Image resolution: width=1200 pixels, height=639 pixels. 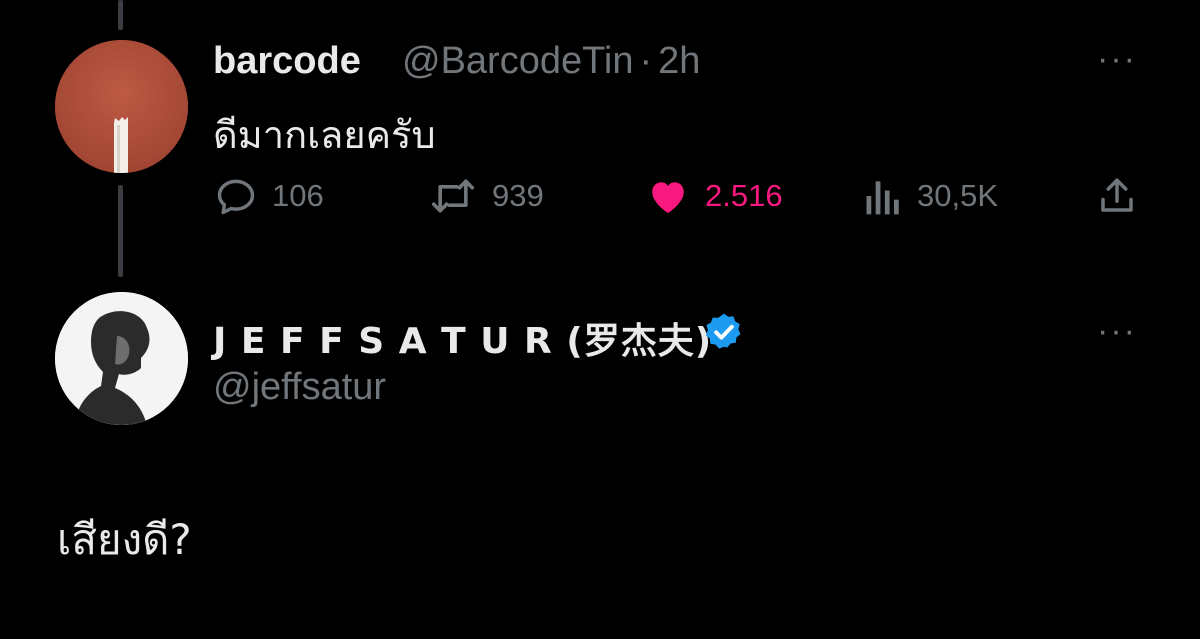 What do you see at coordinates (518, 61) in the screenshot?
I see `reply-handle-text: @BarcodeTin` at bounding box center [518, 61].